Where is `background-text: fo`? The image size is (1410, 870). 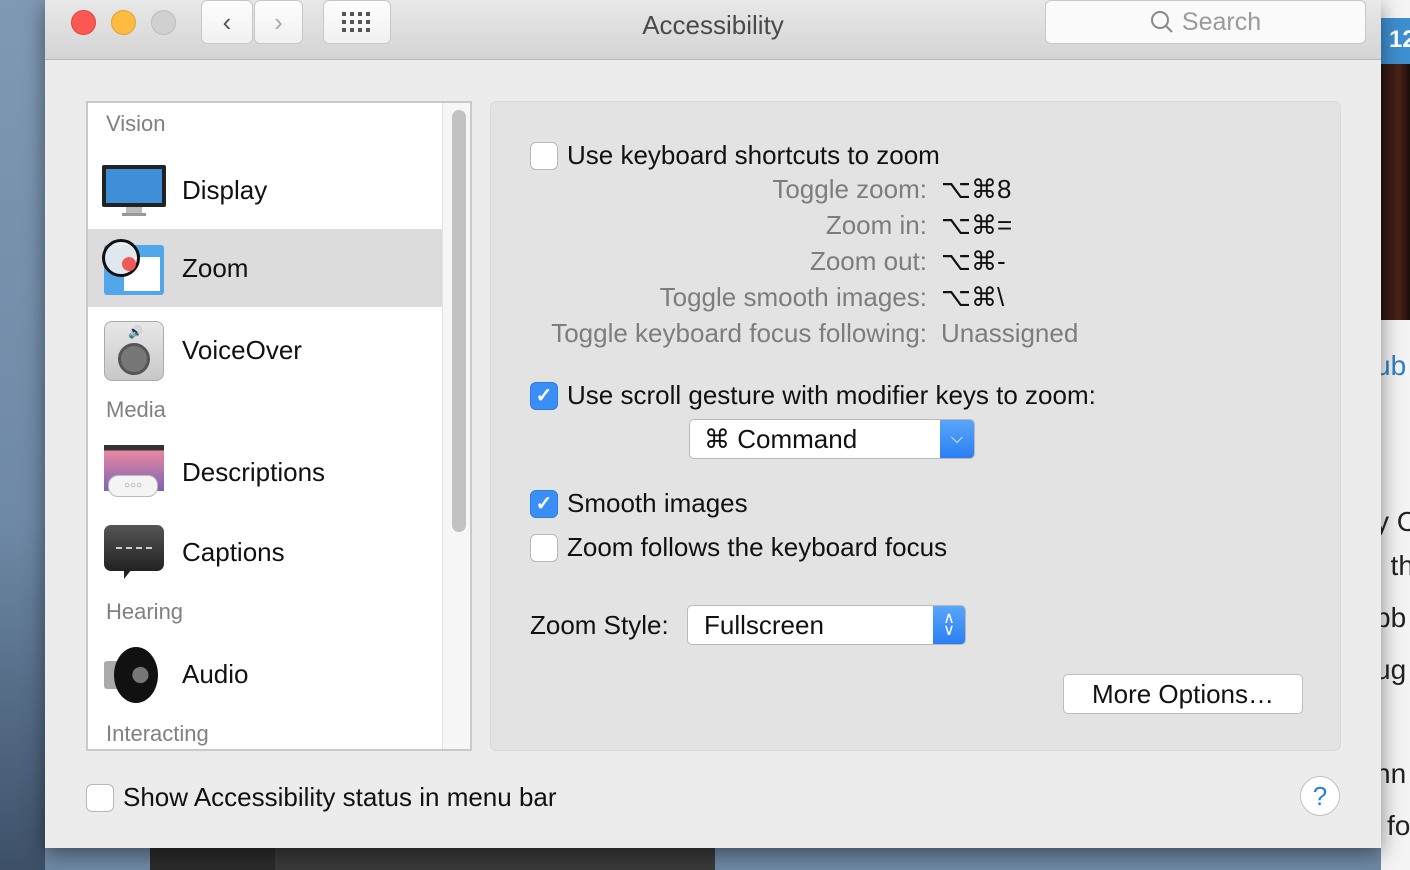
background-text: fo is located at coordinates (1398, 825).